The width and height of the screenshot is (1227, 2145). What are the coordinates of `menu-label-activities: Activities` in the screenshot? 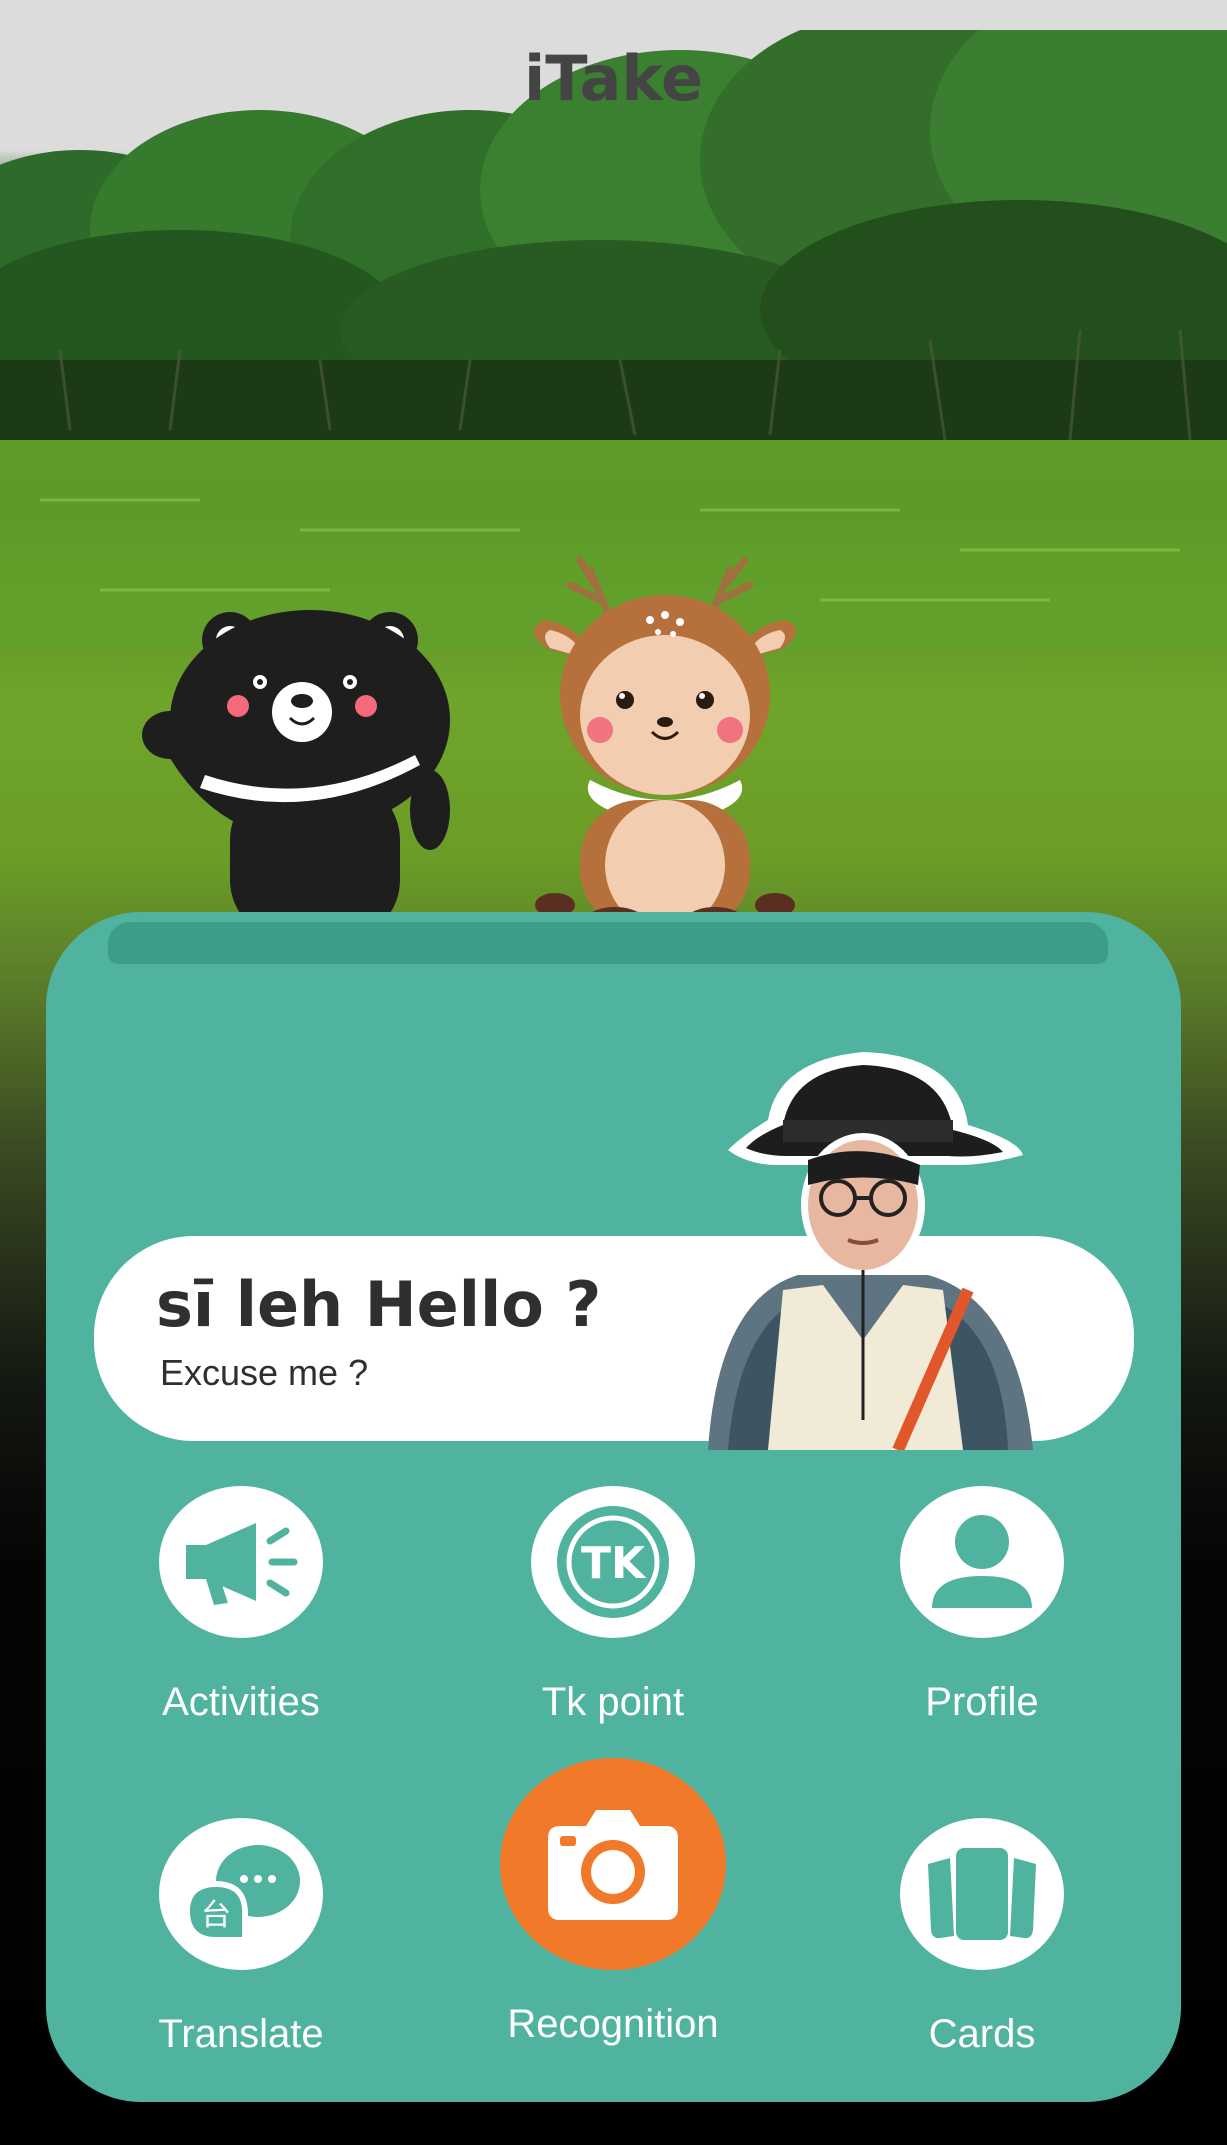 It's located at (241, 1702).